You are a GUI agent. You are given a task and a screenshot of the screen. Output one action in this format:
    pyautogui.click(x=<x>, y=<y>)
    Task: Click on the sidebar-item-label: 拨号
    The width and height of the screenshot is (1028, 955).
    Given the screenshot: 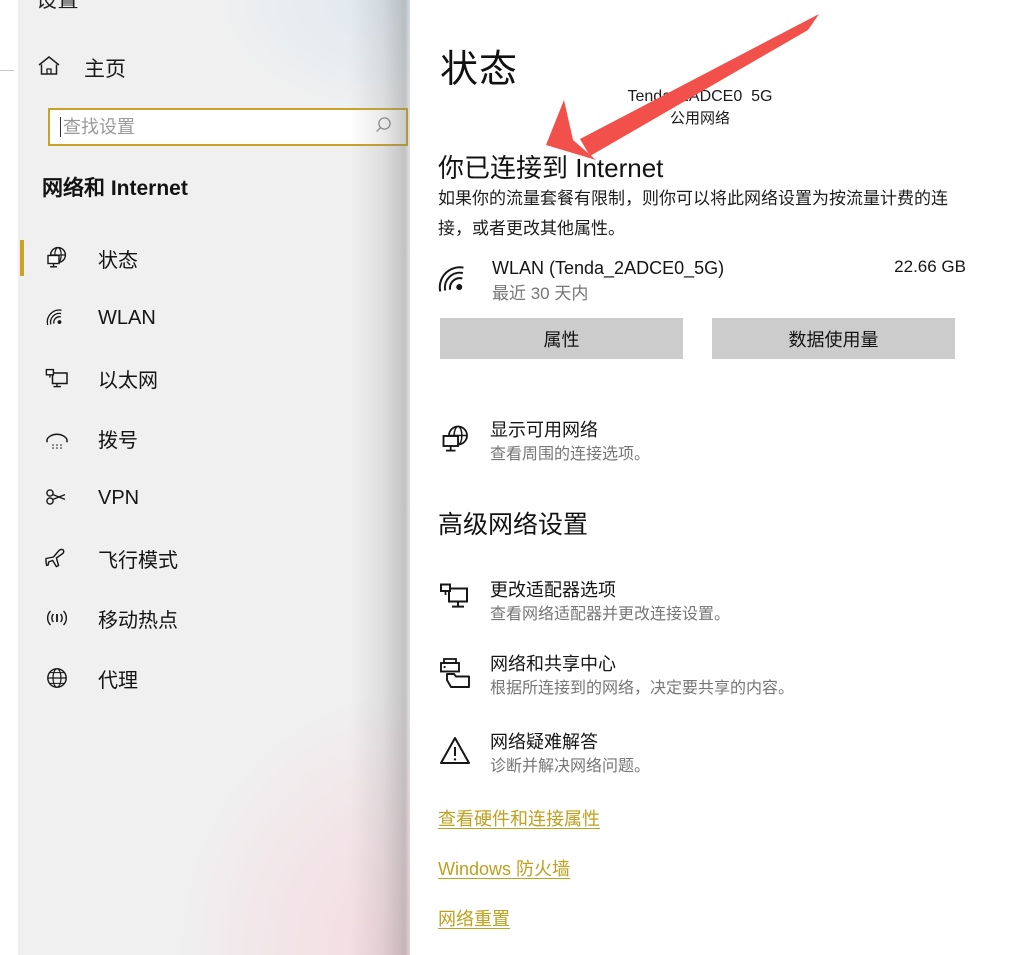 What is the action you would take?
    pyautogui.click(x=118, y=440)
    